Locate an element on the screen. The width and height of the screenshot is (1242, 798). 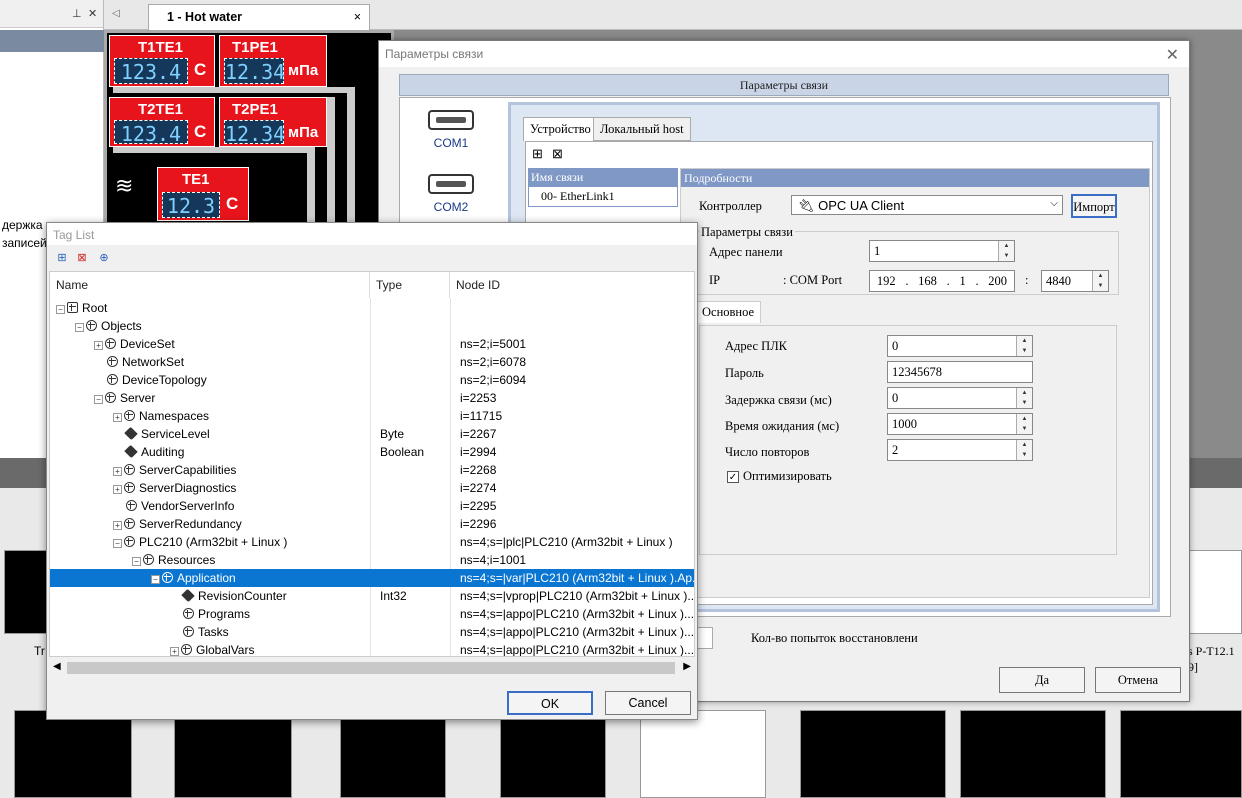
ok-button: Да is located at coordinates (1042, 680).